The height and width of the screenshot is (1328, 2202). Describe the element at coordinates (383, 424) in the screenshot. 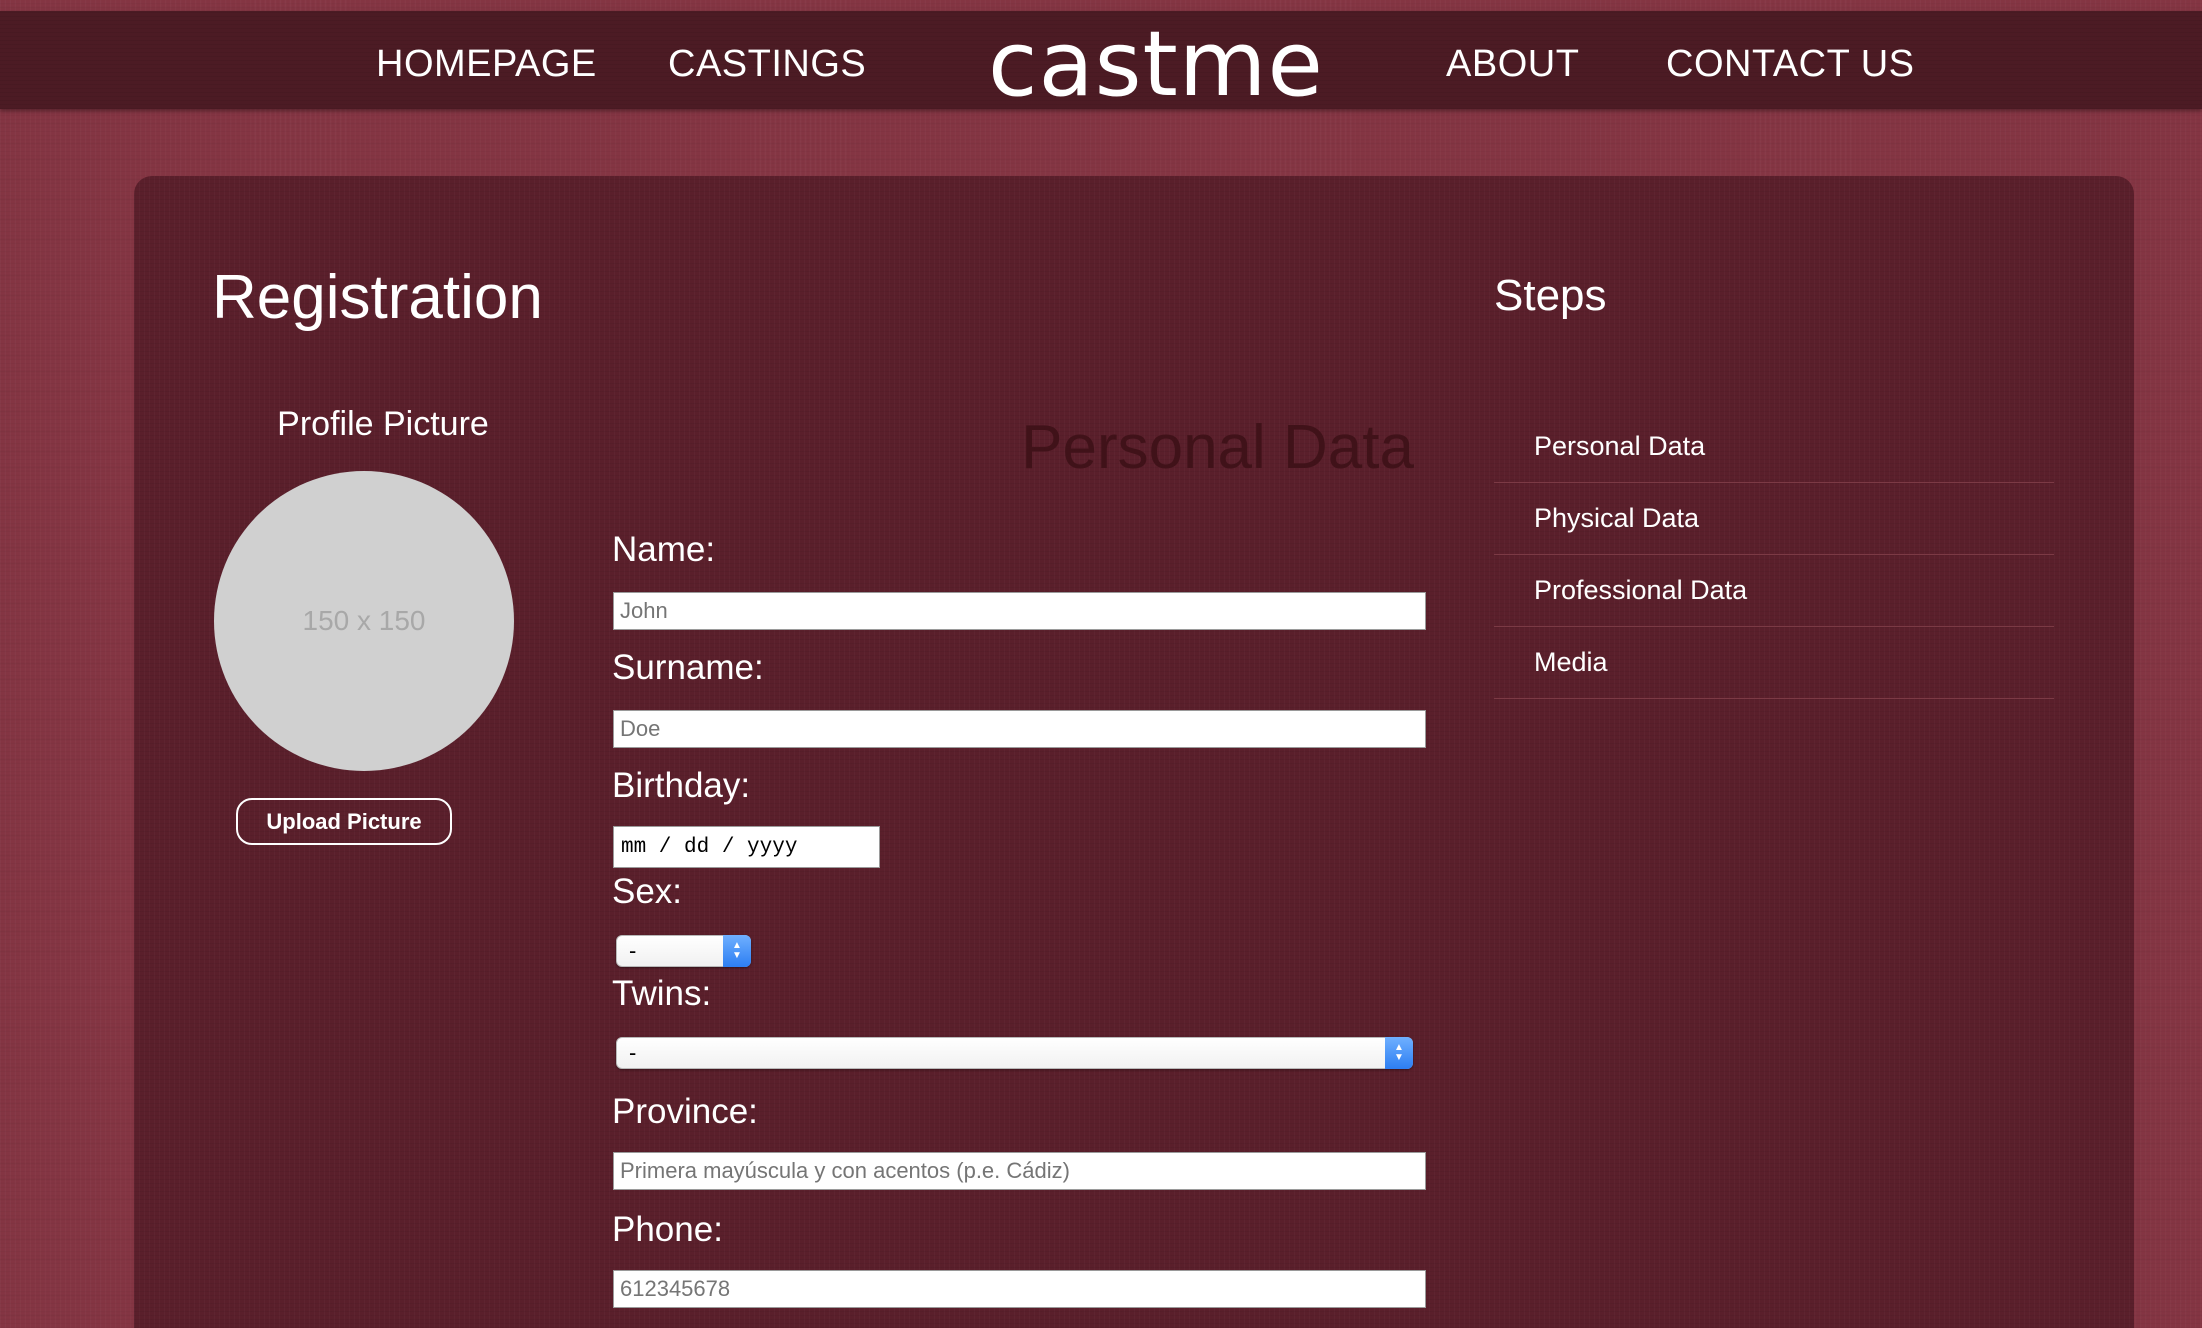

I see `profile-picture-title: Profile Picture` at that location.